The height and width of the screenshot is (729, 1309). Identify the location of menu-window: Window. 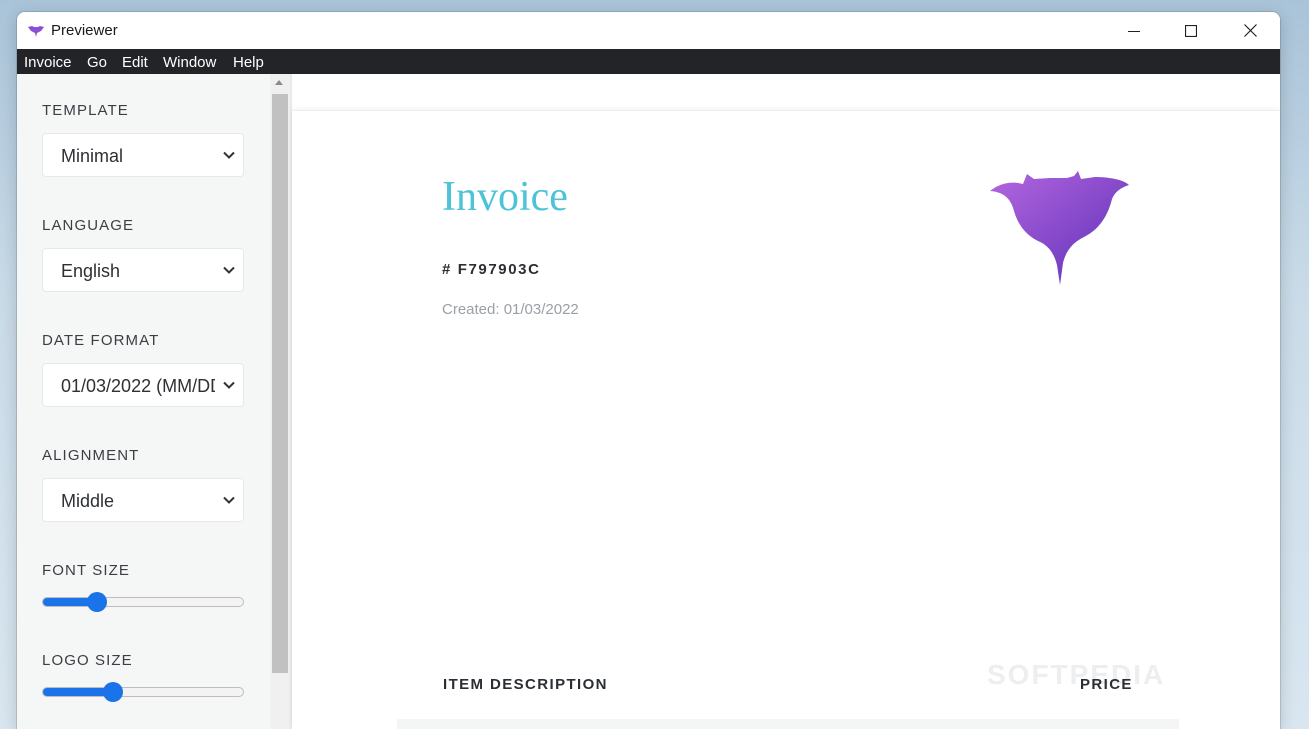
(189, 62).